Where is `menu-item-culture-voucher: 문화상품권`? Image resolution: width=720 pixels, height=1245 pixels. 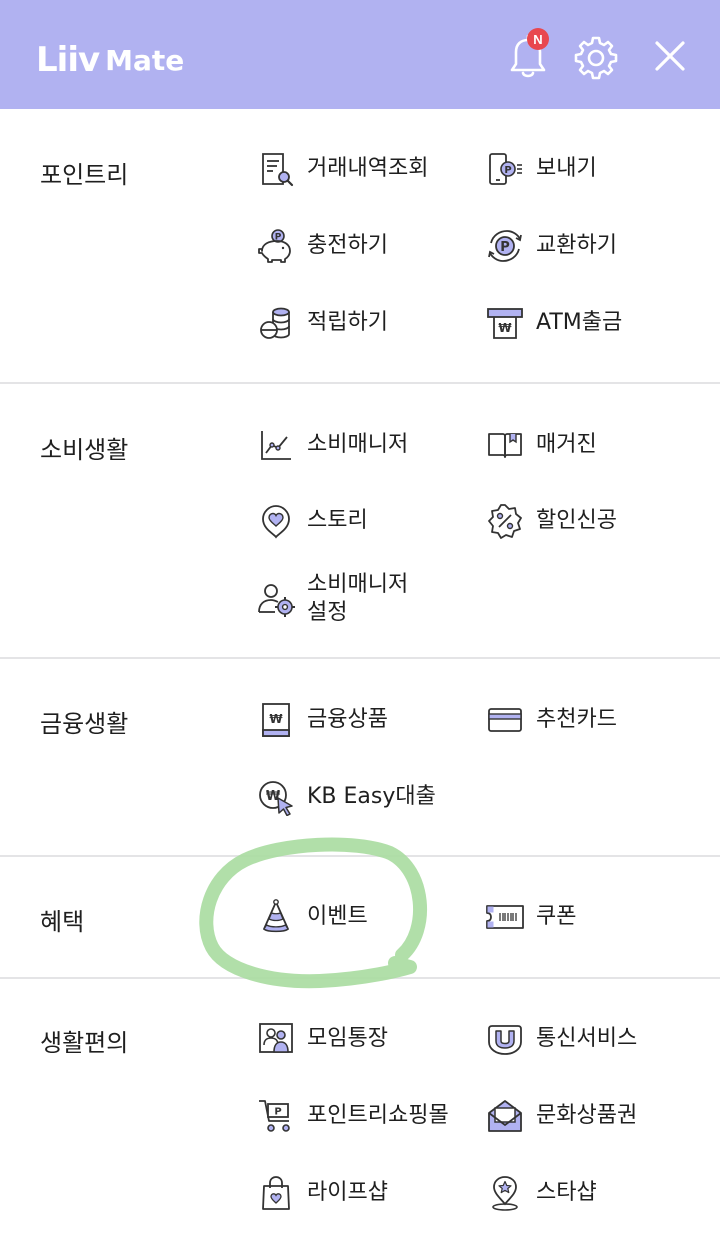 menu-item-culture-voucher: 문화상품권 is located at coordinates (596, 1116).